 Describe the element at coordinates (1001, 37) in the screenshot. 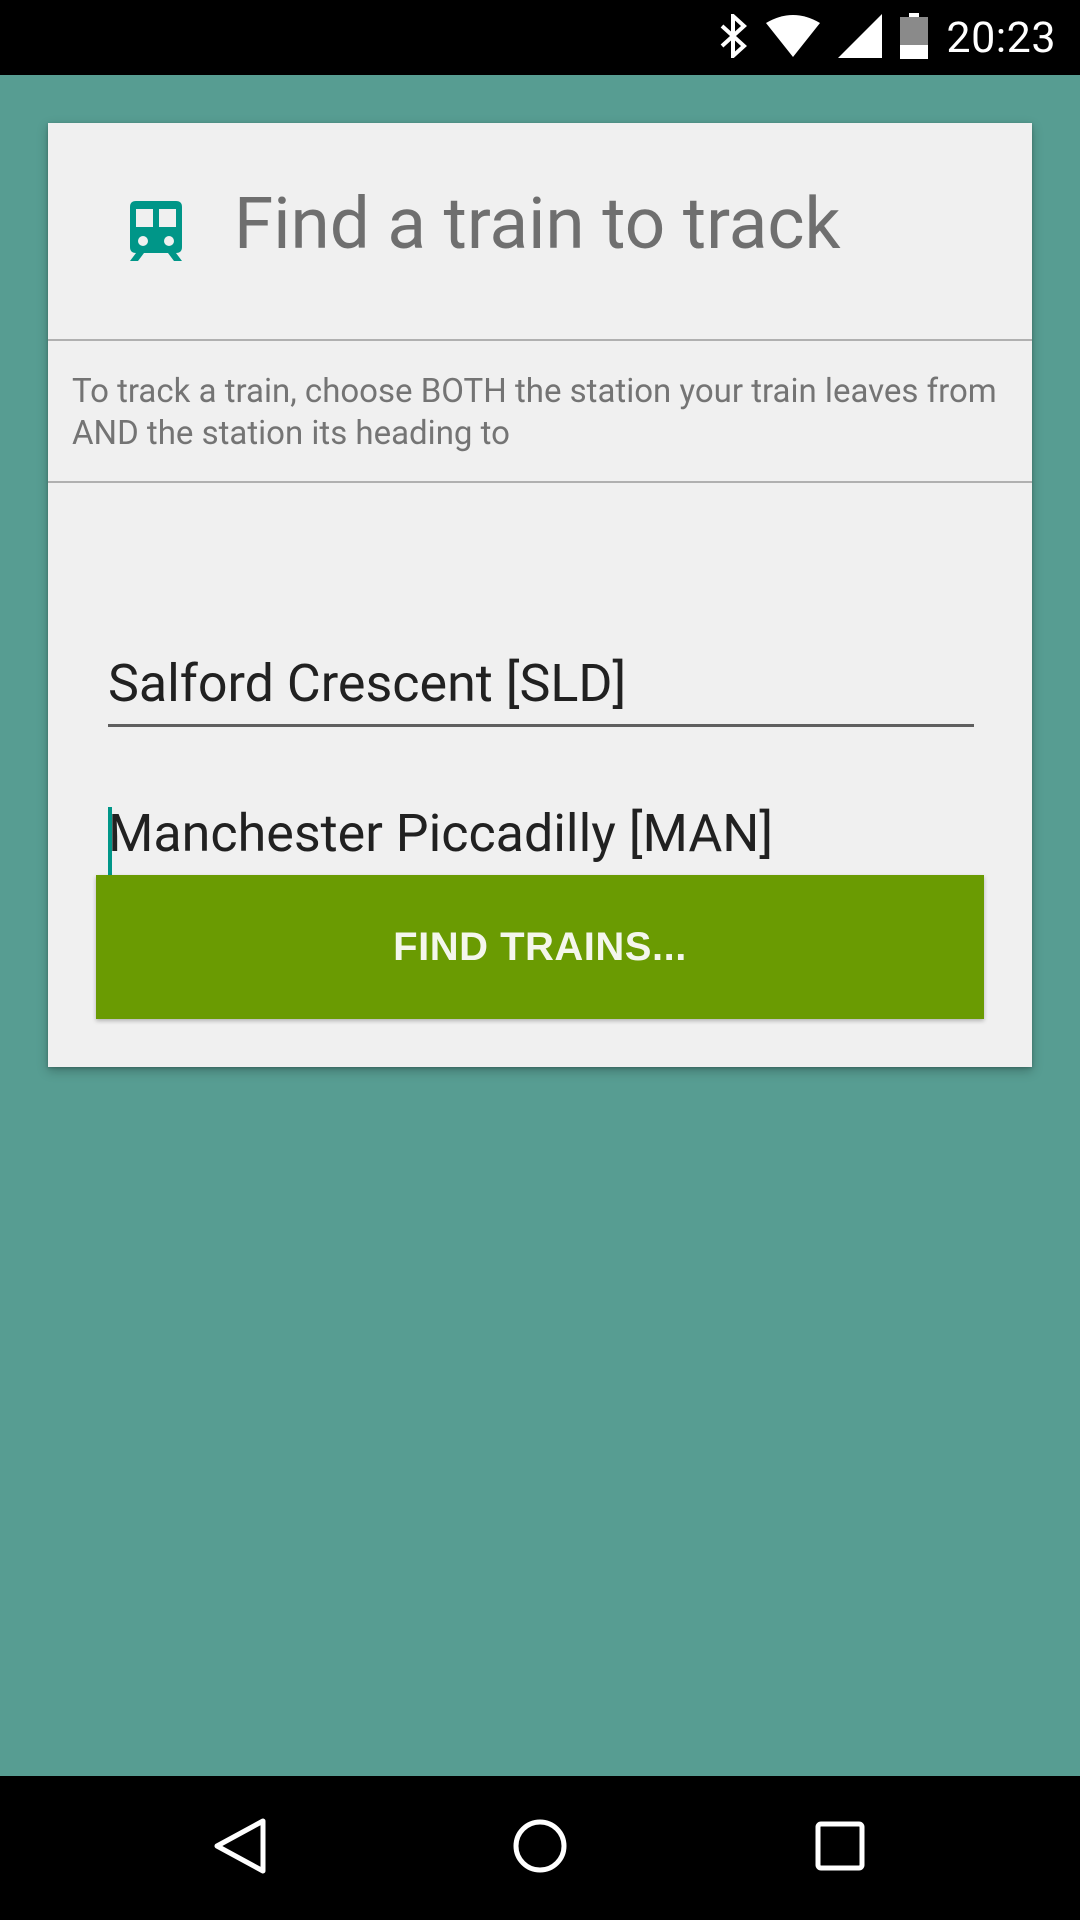

I see `status-time: 20:23` at that location.